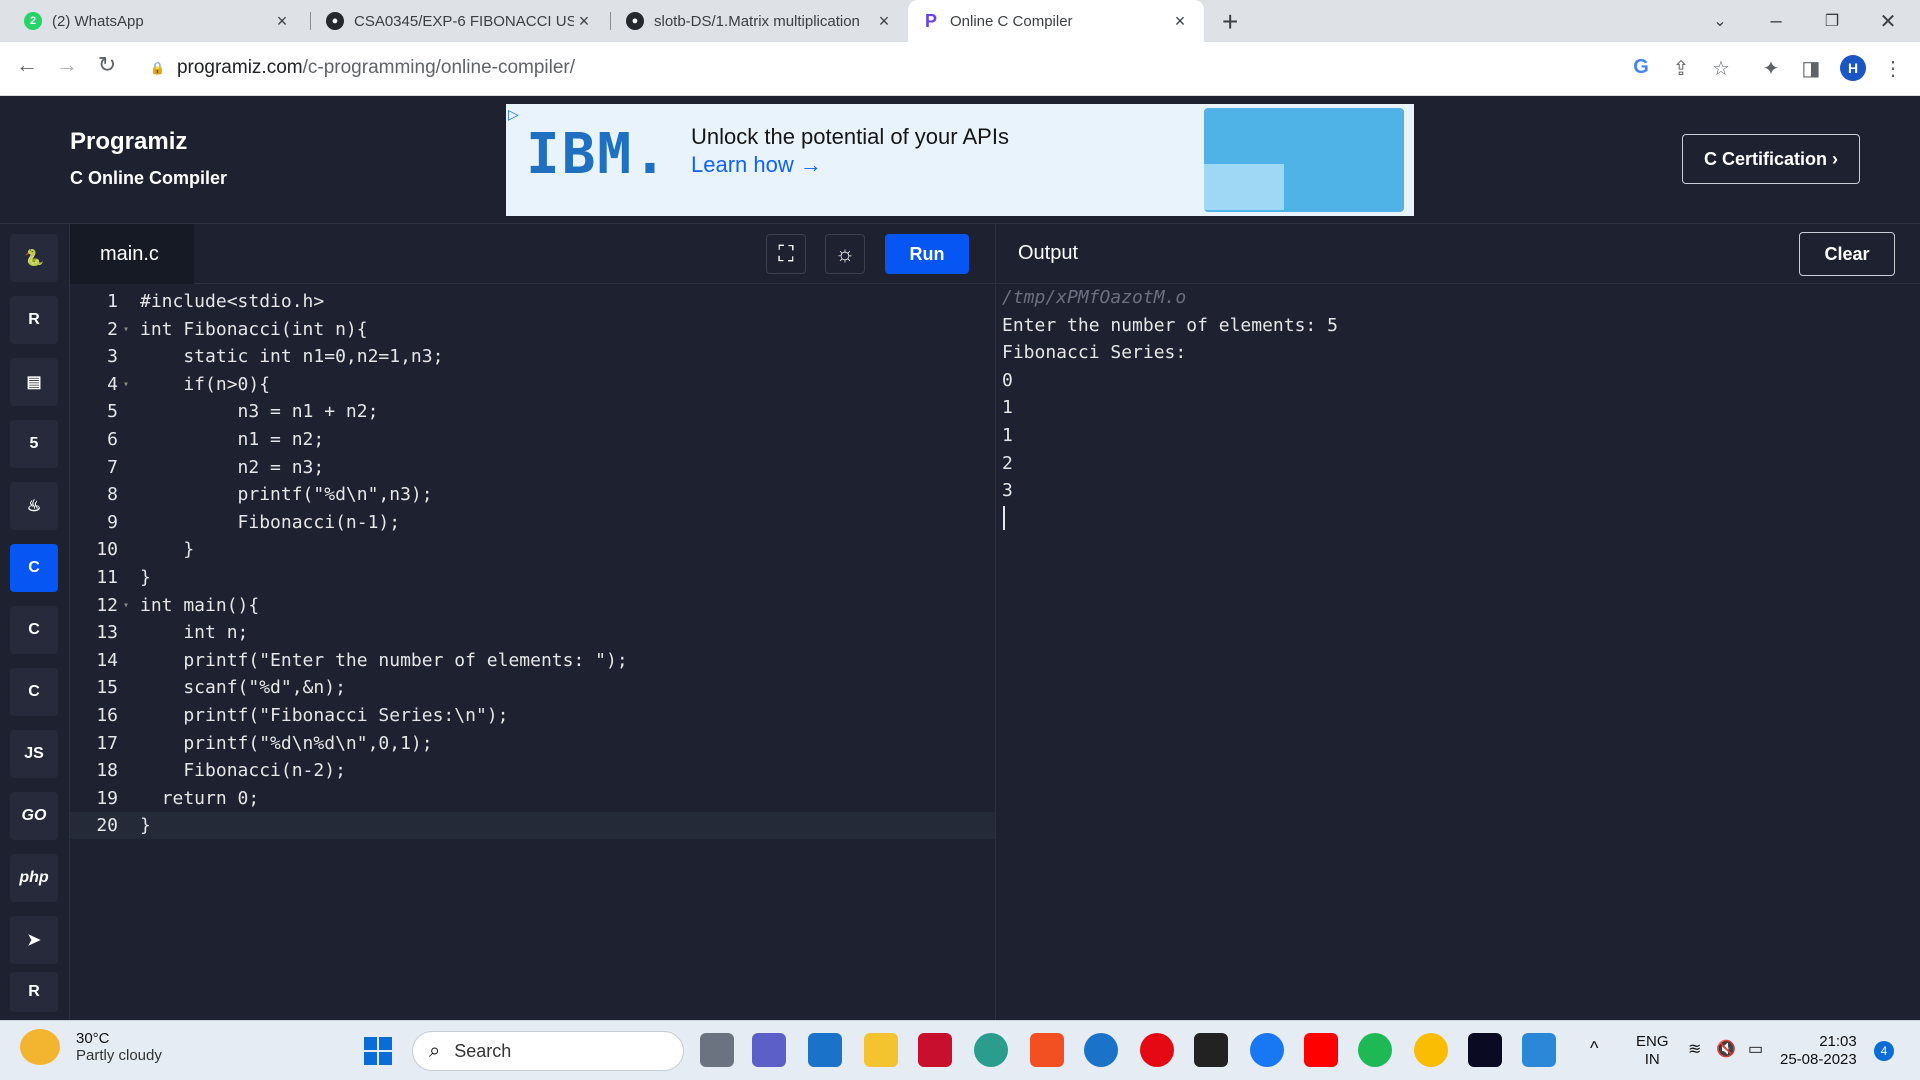  I want to click on lang-sql-icon: ▤, so click(34, 382).